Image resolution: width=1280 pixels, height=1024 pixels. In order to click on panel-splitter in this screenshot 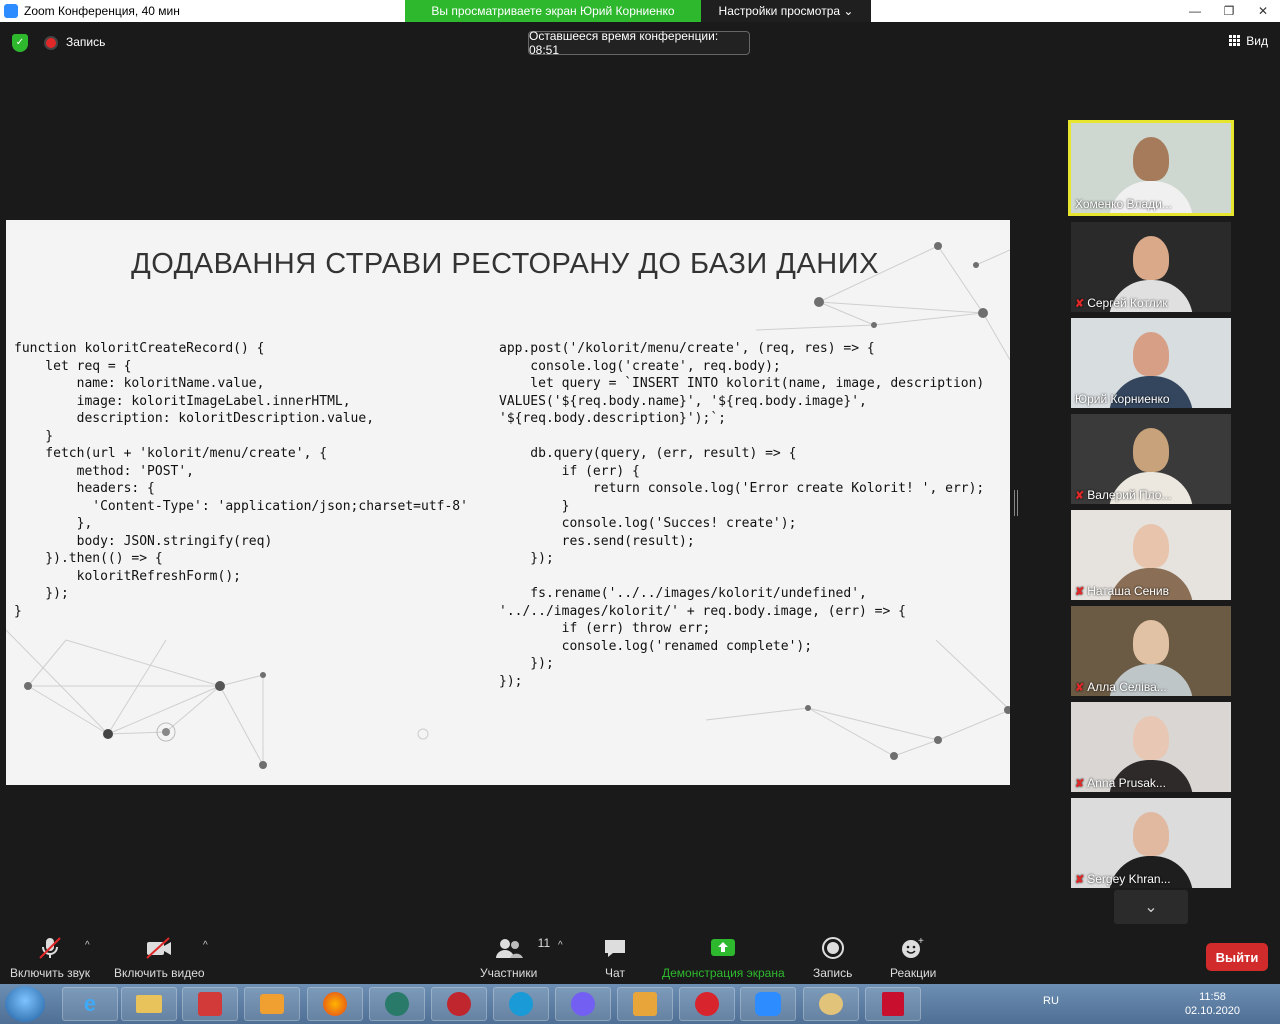, I will do `click(1016, 503)`.